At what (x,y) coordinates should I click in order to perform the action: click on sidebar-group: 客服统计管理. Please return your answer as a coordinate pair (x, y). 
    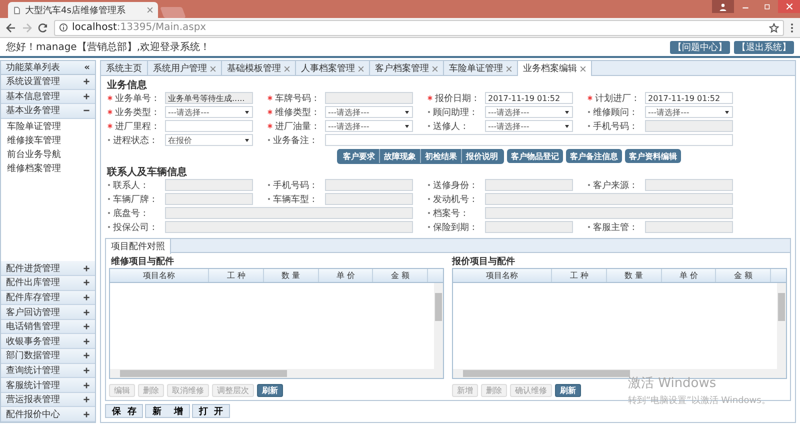
    Looking at the image, I should click on (48, 385).